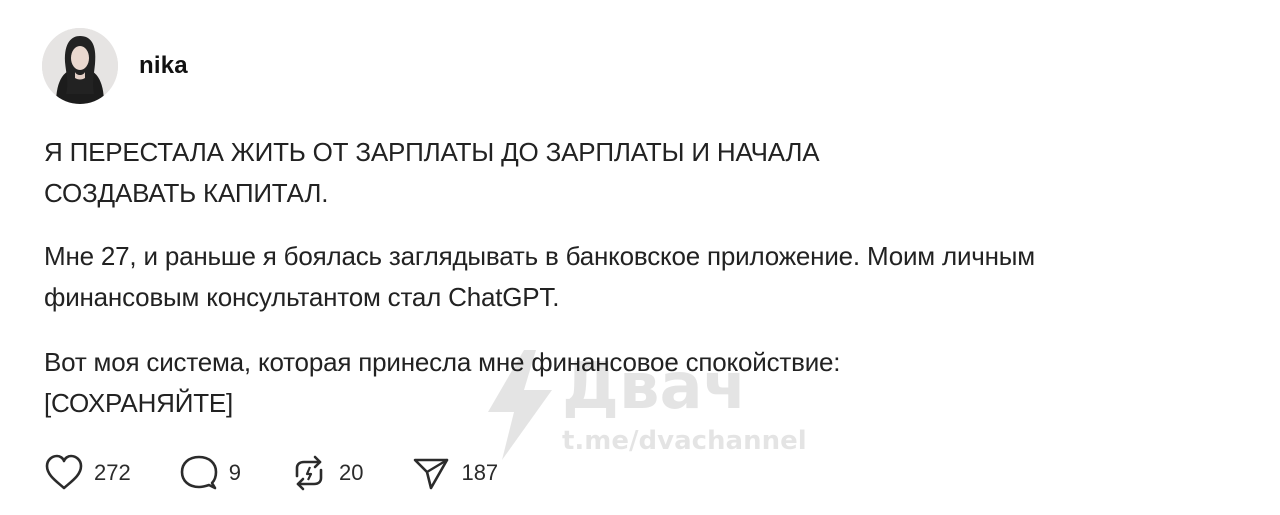  I want to click on lightning-icon, so click(520, 405).